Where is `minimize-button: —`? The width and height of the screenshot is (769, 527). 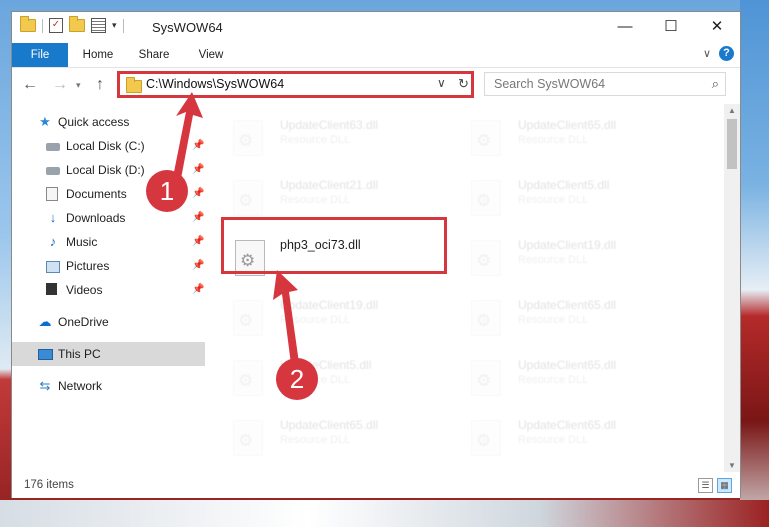 minimize-button: — is located at coordinates (625, 27).